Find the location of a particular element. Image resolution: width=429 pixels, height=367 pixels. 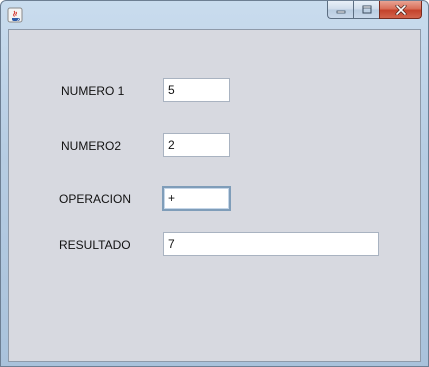

maximize-icon is located at coordinates (366, 9).